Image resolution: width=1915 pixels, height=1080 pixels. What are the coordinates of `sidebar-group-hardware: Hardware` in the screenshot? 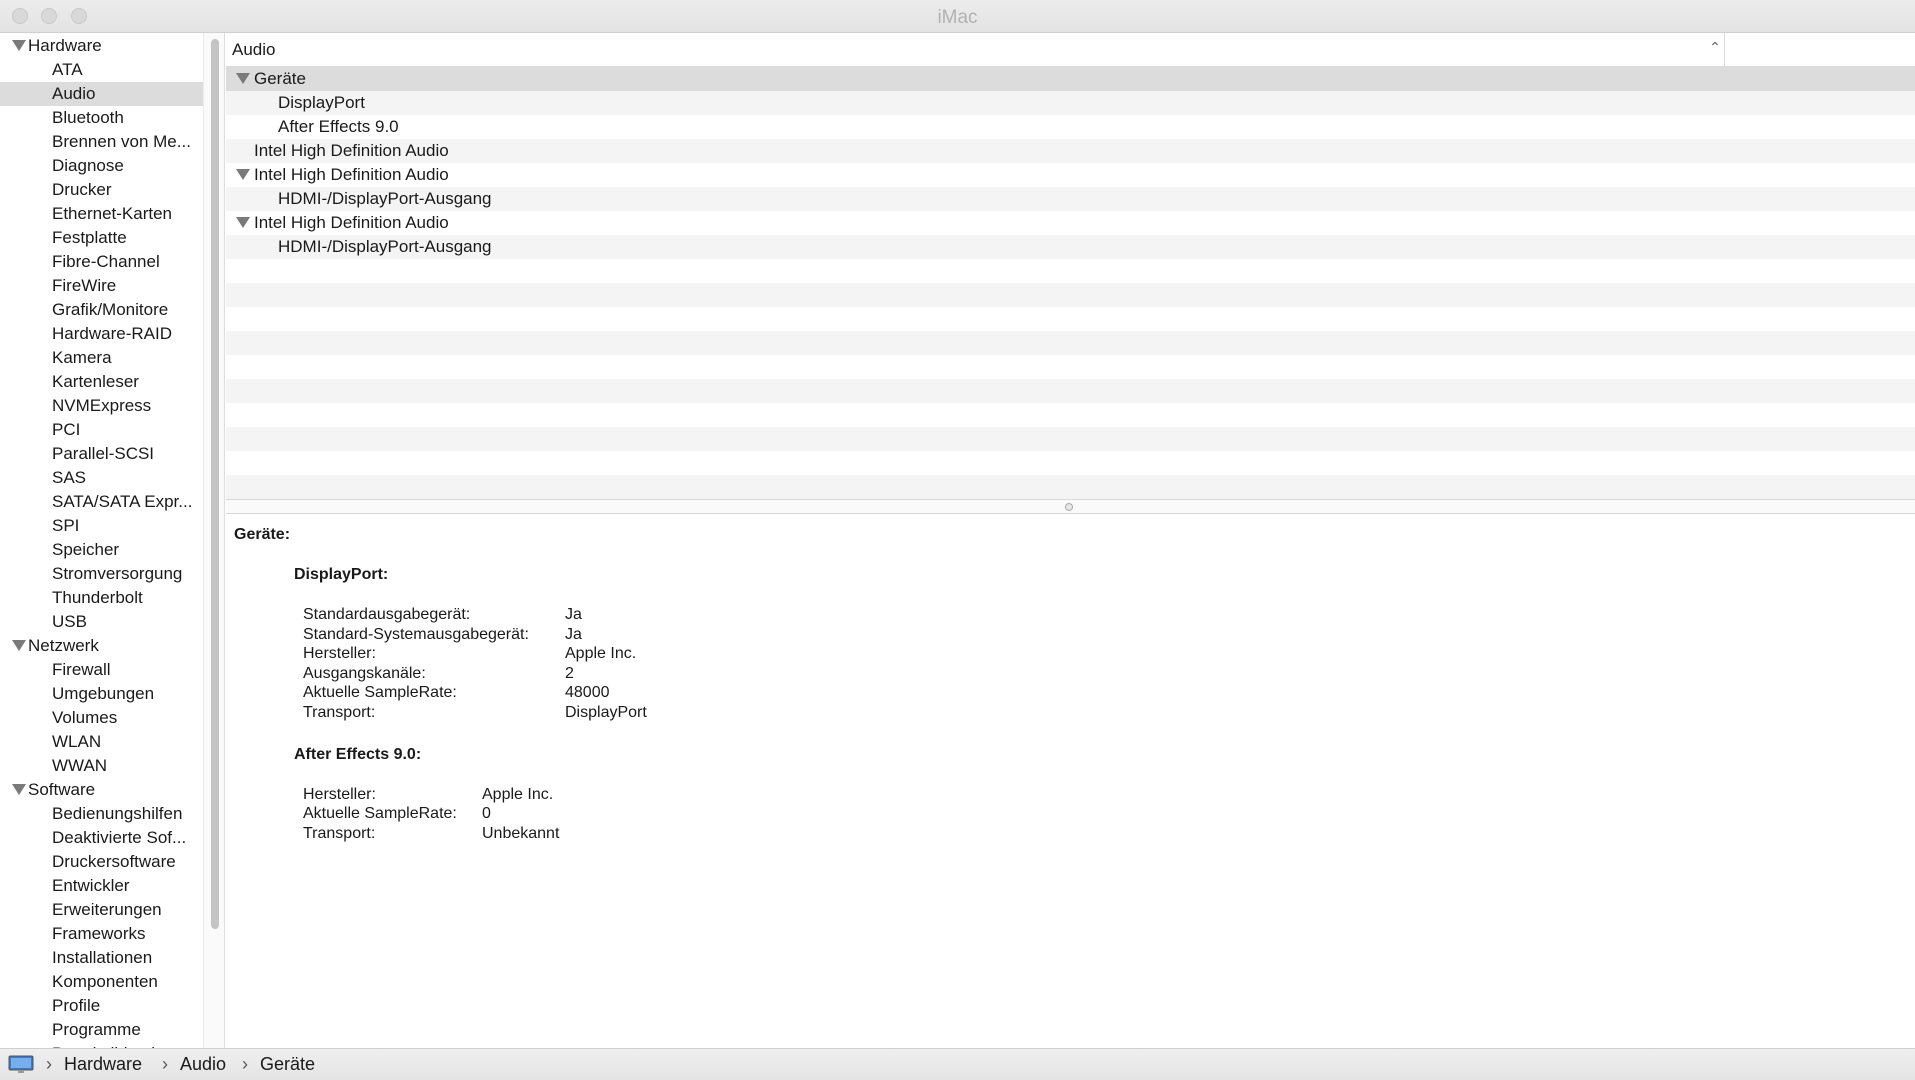 It's located at (101, 46).